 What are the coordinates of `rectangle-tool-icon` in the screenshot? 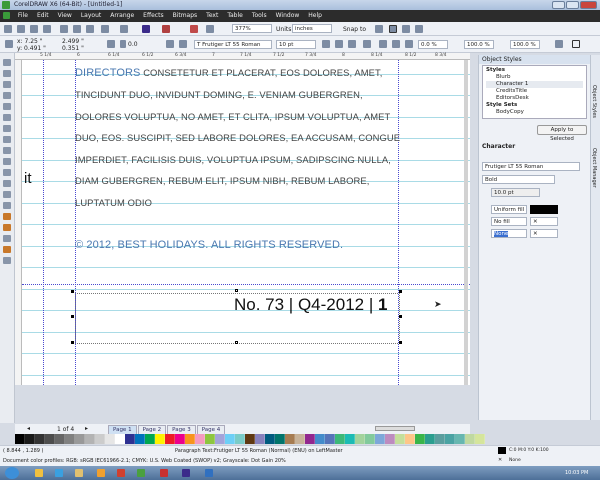 It's located at (7, 128).